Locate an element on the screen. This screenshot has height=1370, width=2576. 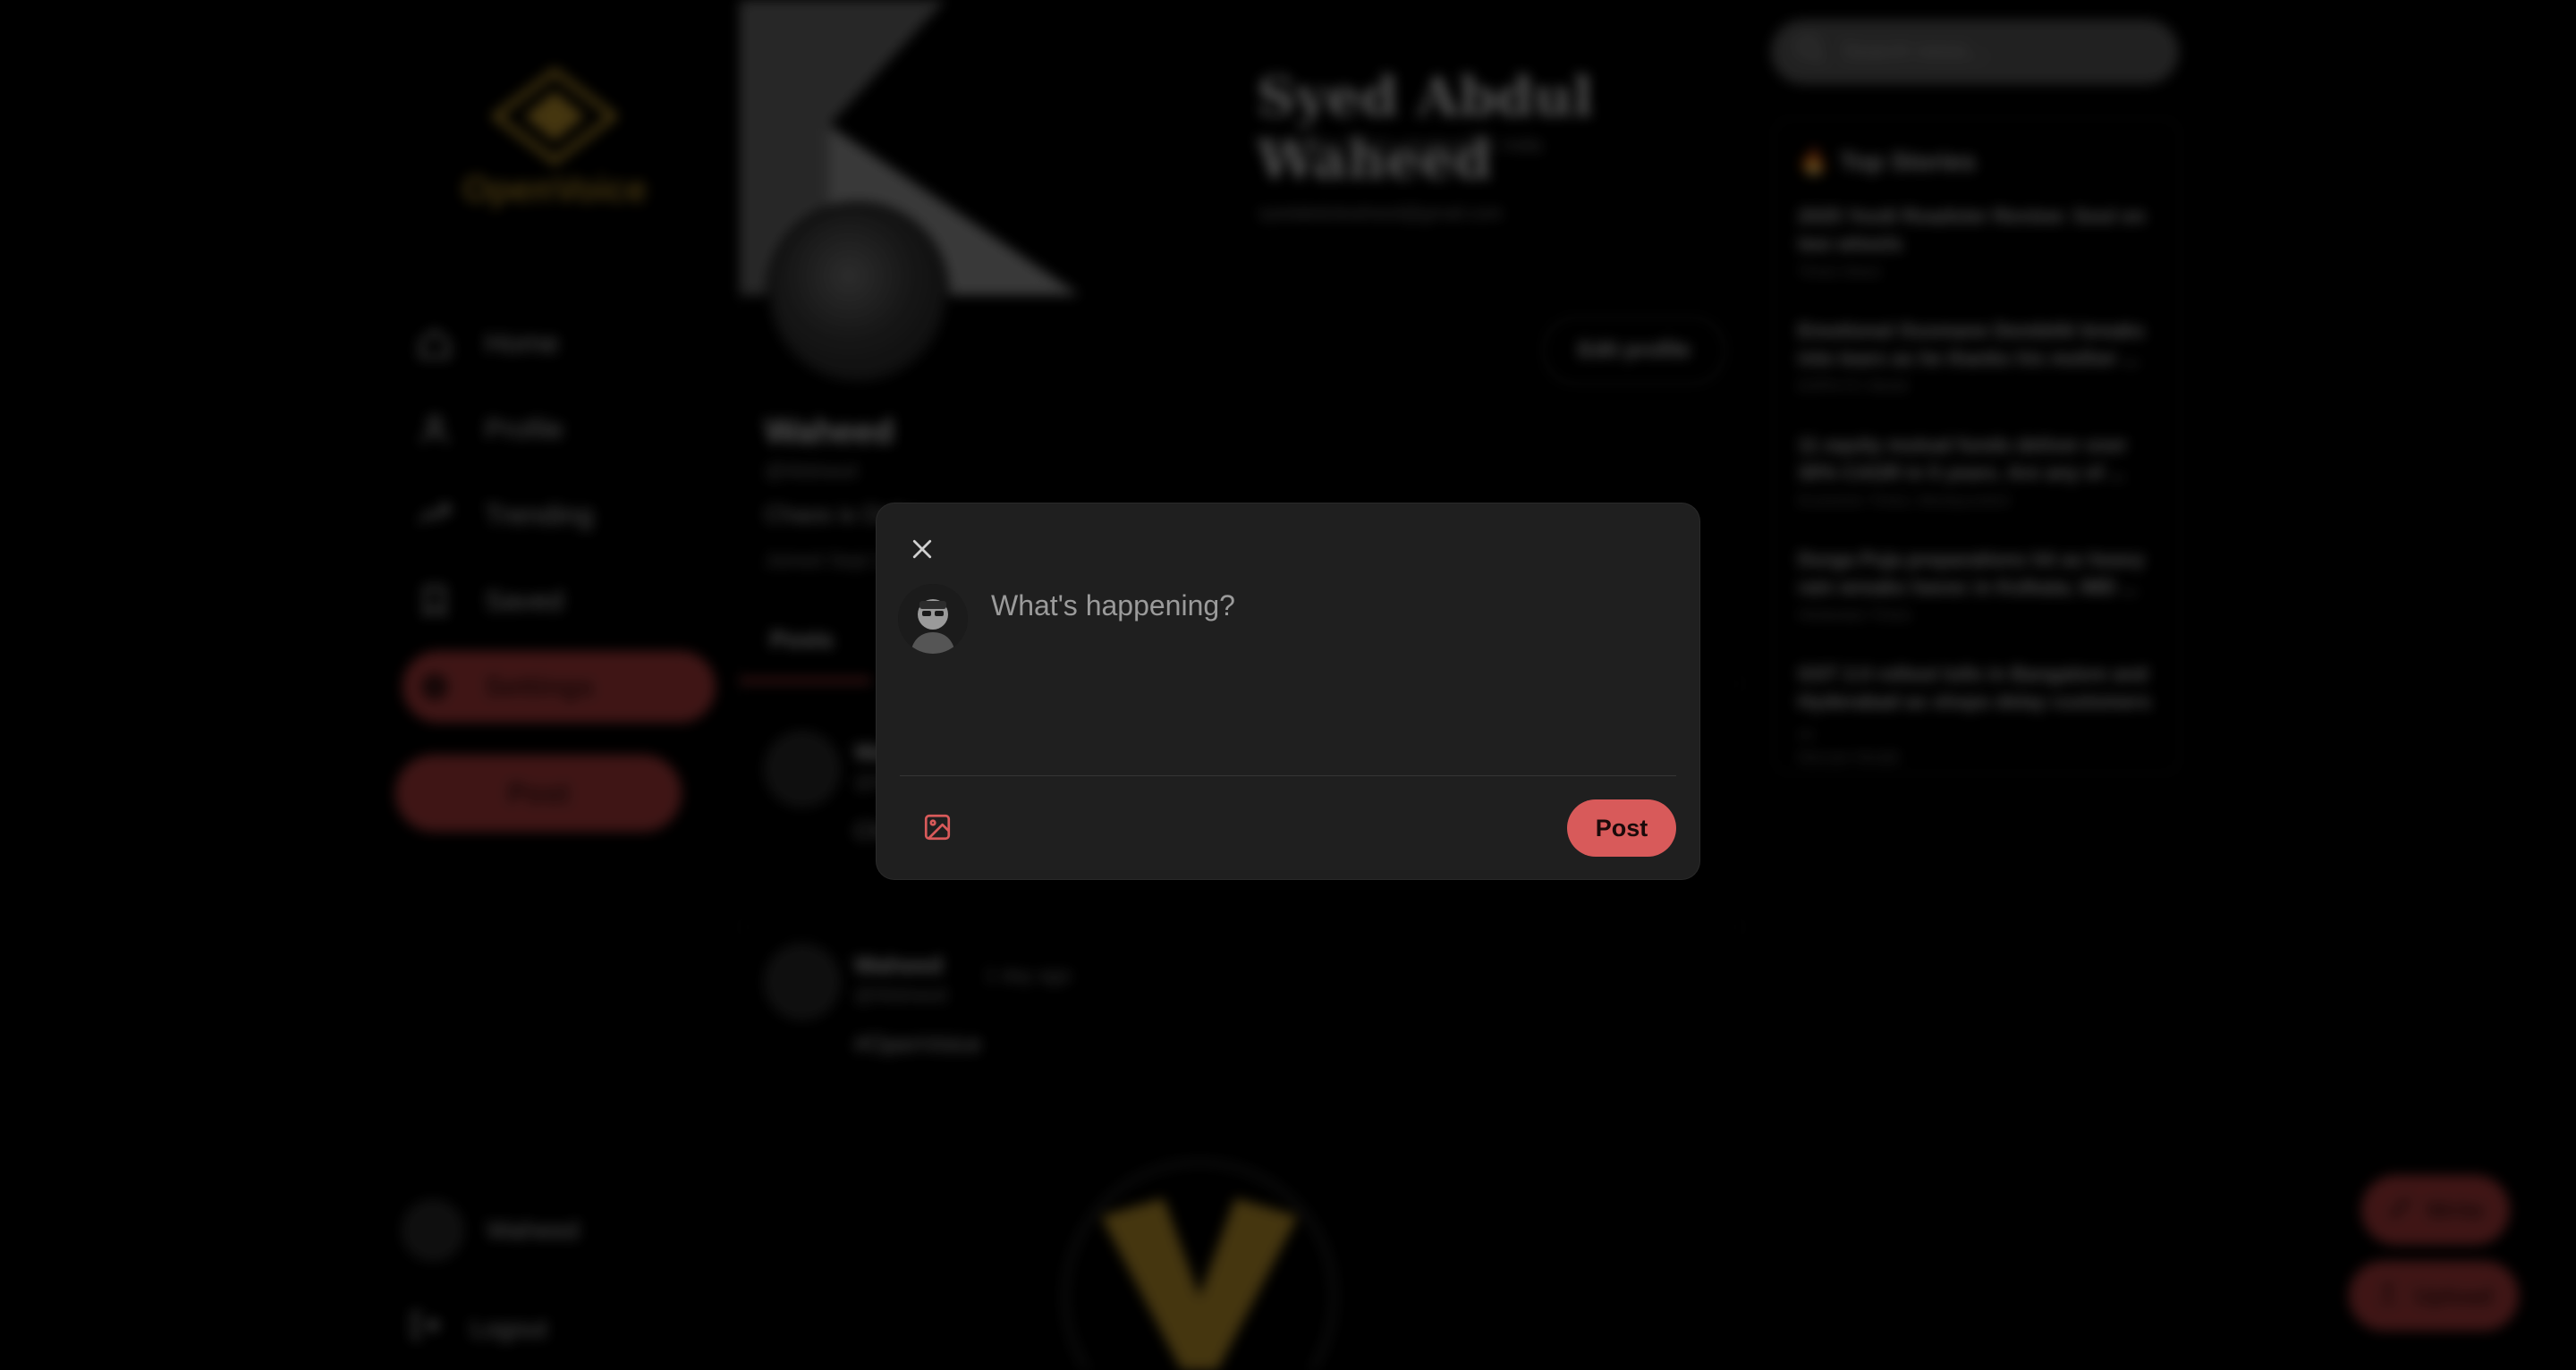
avatar is located at coordinates (933, 619).